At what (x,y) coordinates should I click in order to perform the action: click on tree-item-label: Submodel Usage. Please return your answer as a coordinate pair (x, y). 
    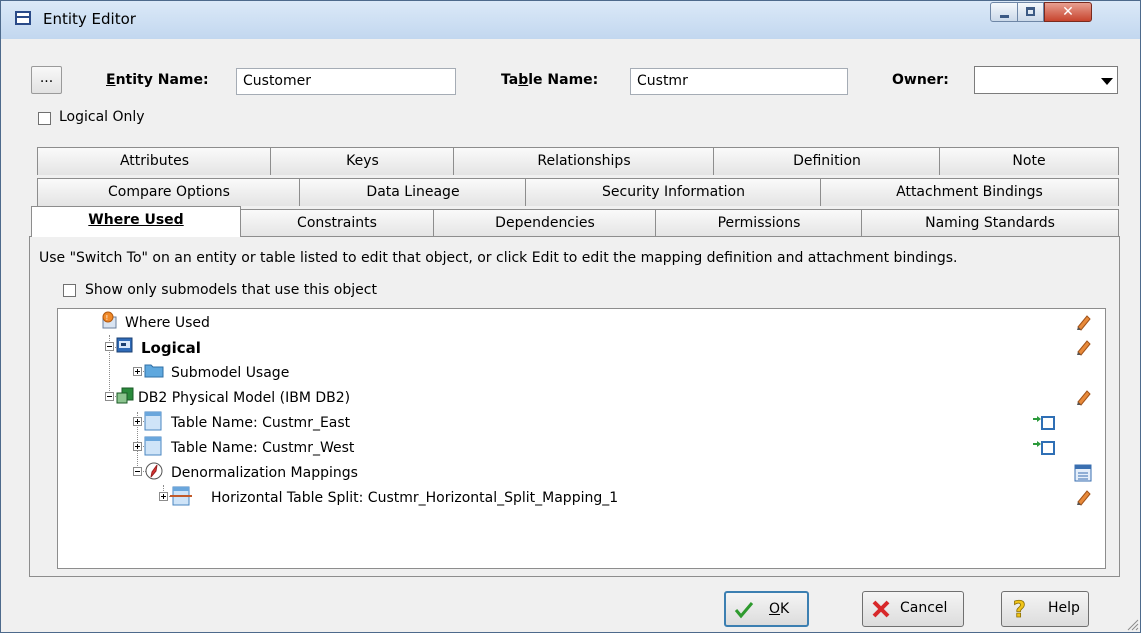
    Looking at the image, I should click on (230, 373).